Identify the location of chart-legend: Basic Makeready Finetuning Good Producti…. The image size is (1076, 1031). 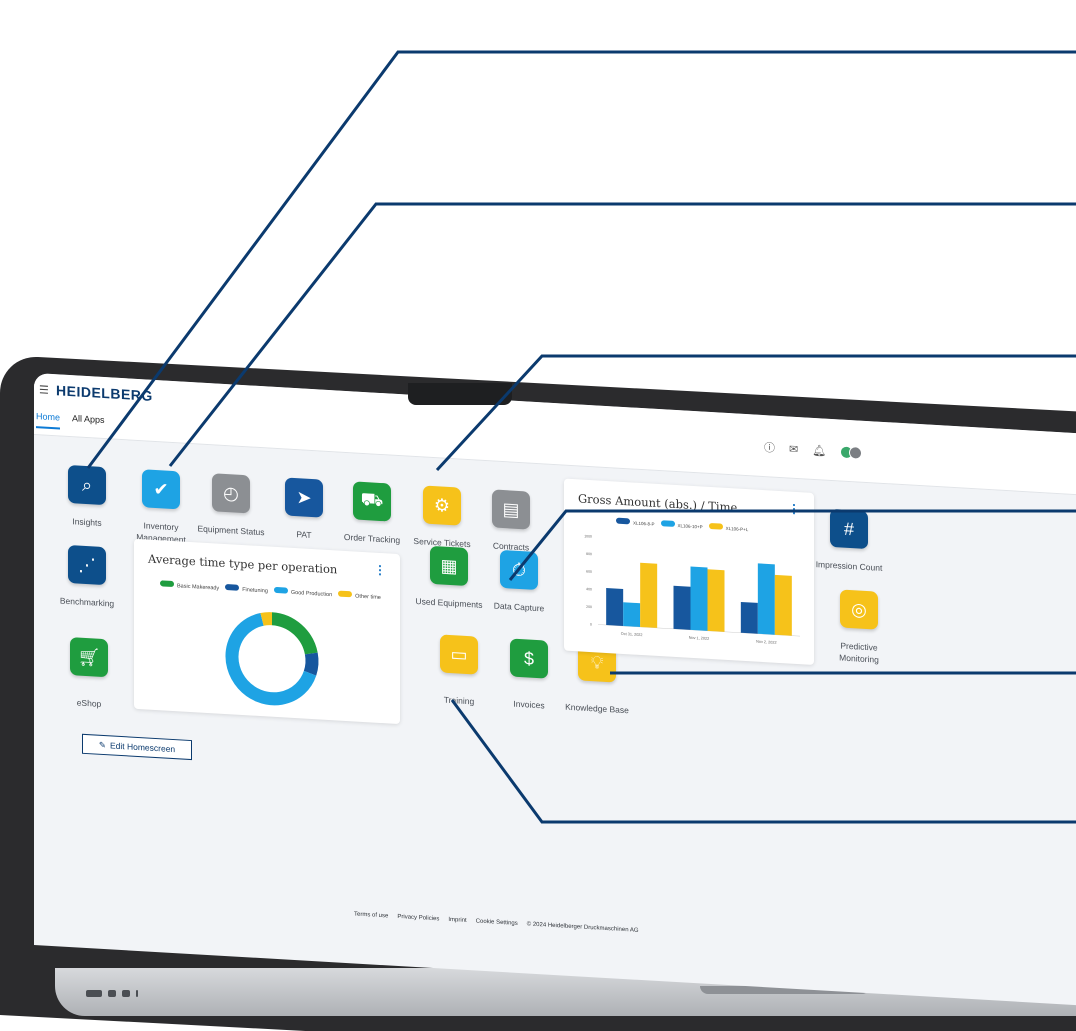
(270, 590).